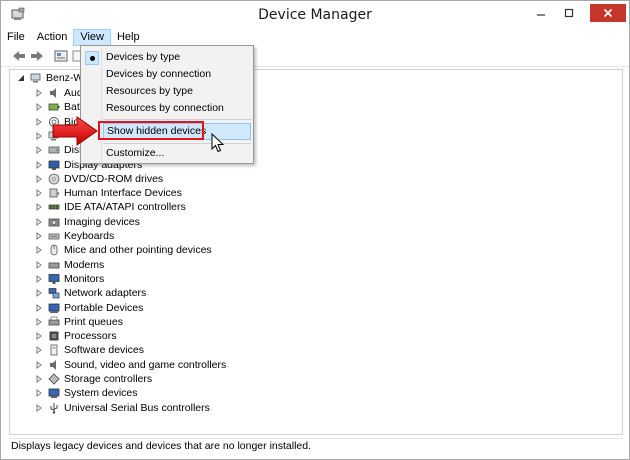 This screenshot has width=630, height=460. I want to click on tree-item: System devices, so click(86, 393).